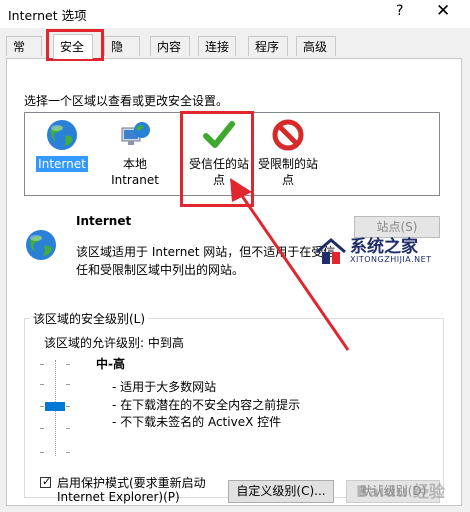 The width and height of the screenshot is (470, 512). I want to click on site-watermark: 系统之家 XITONGZHIJIA.NET, so click(387, 254).